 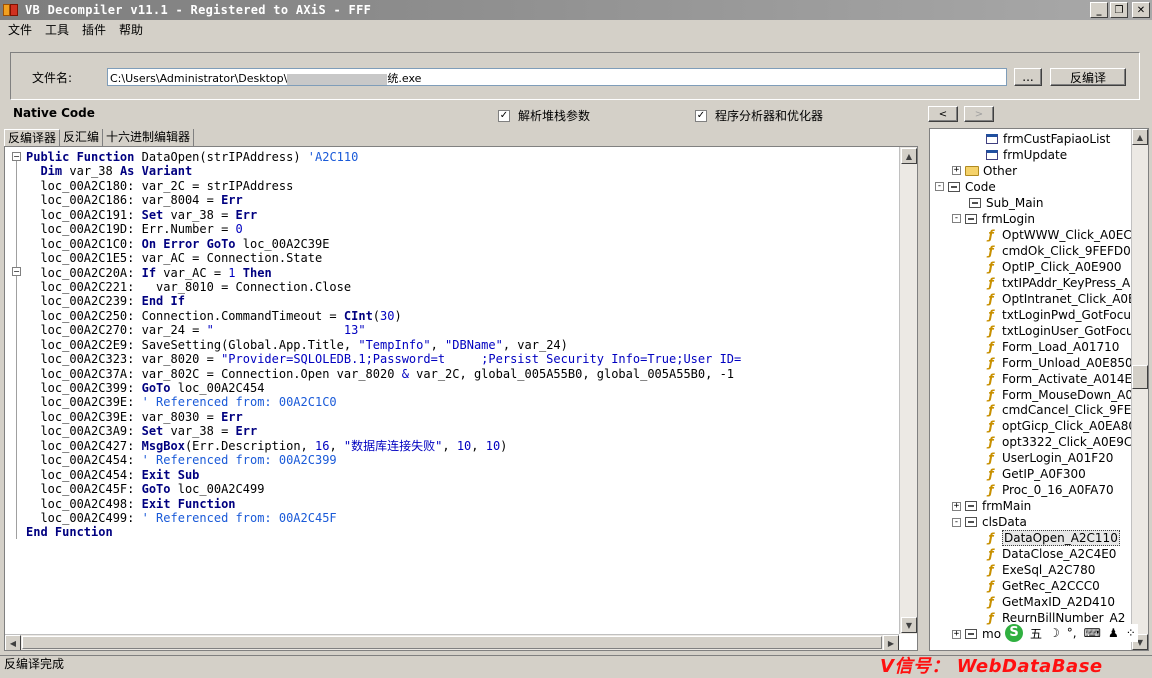 I want to click on tree-item: ƒ Form_Load_A01710, so click(x=1052, y=347).